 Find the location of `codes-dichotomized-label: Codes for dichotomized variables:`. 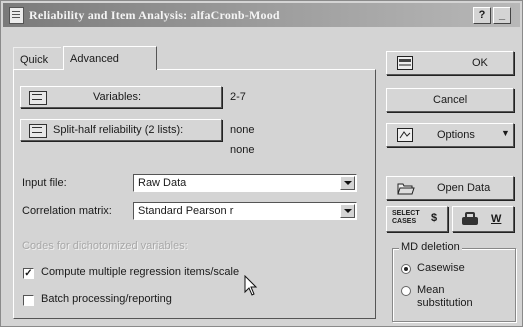

codes-dichotomized-label: Codes for dichotomized variables: is located at coordinates (105, 246).